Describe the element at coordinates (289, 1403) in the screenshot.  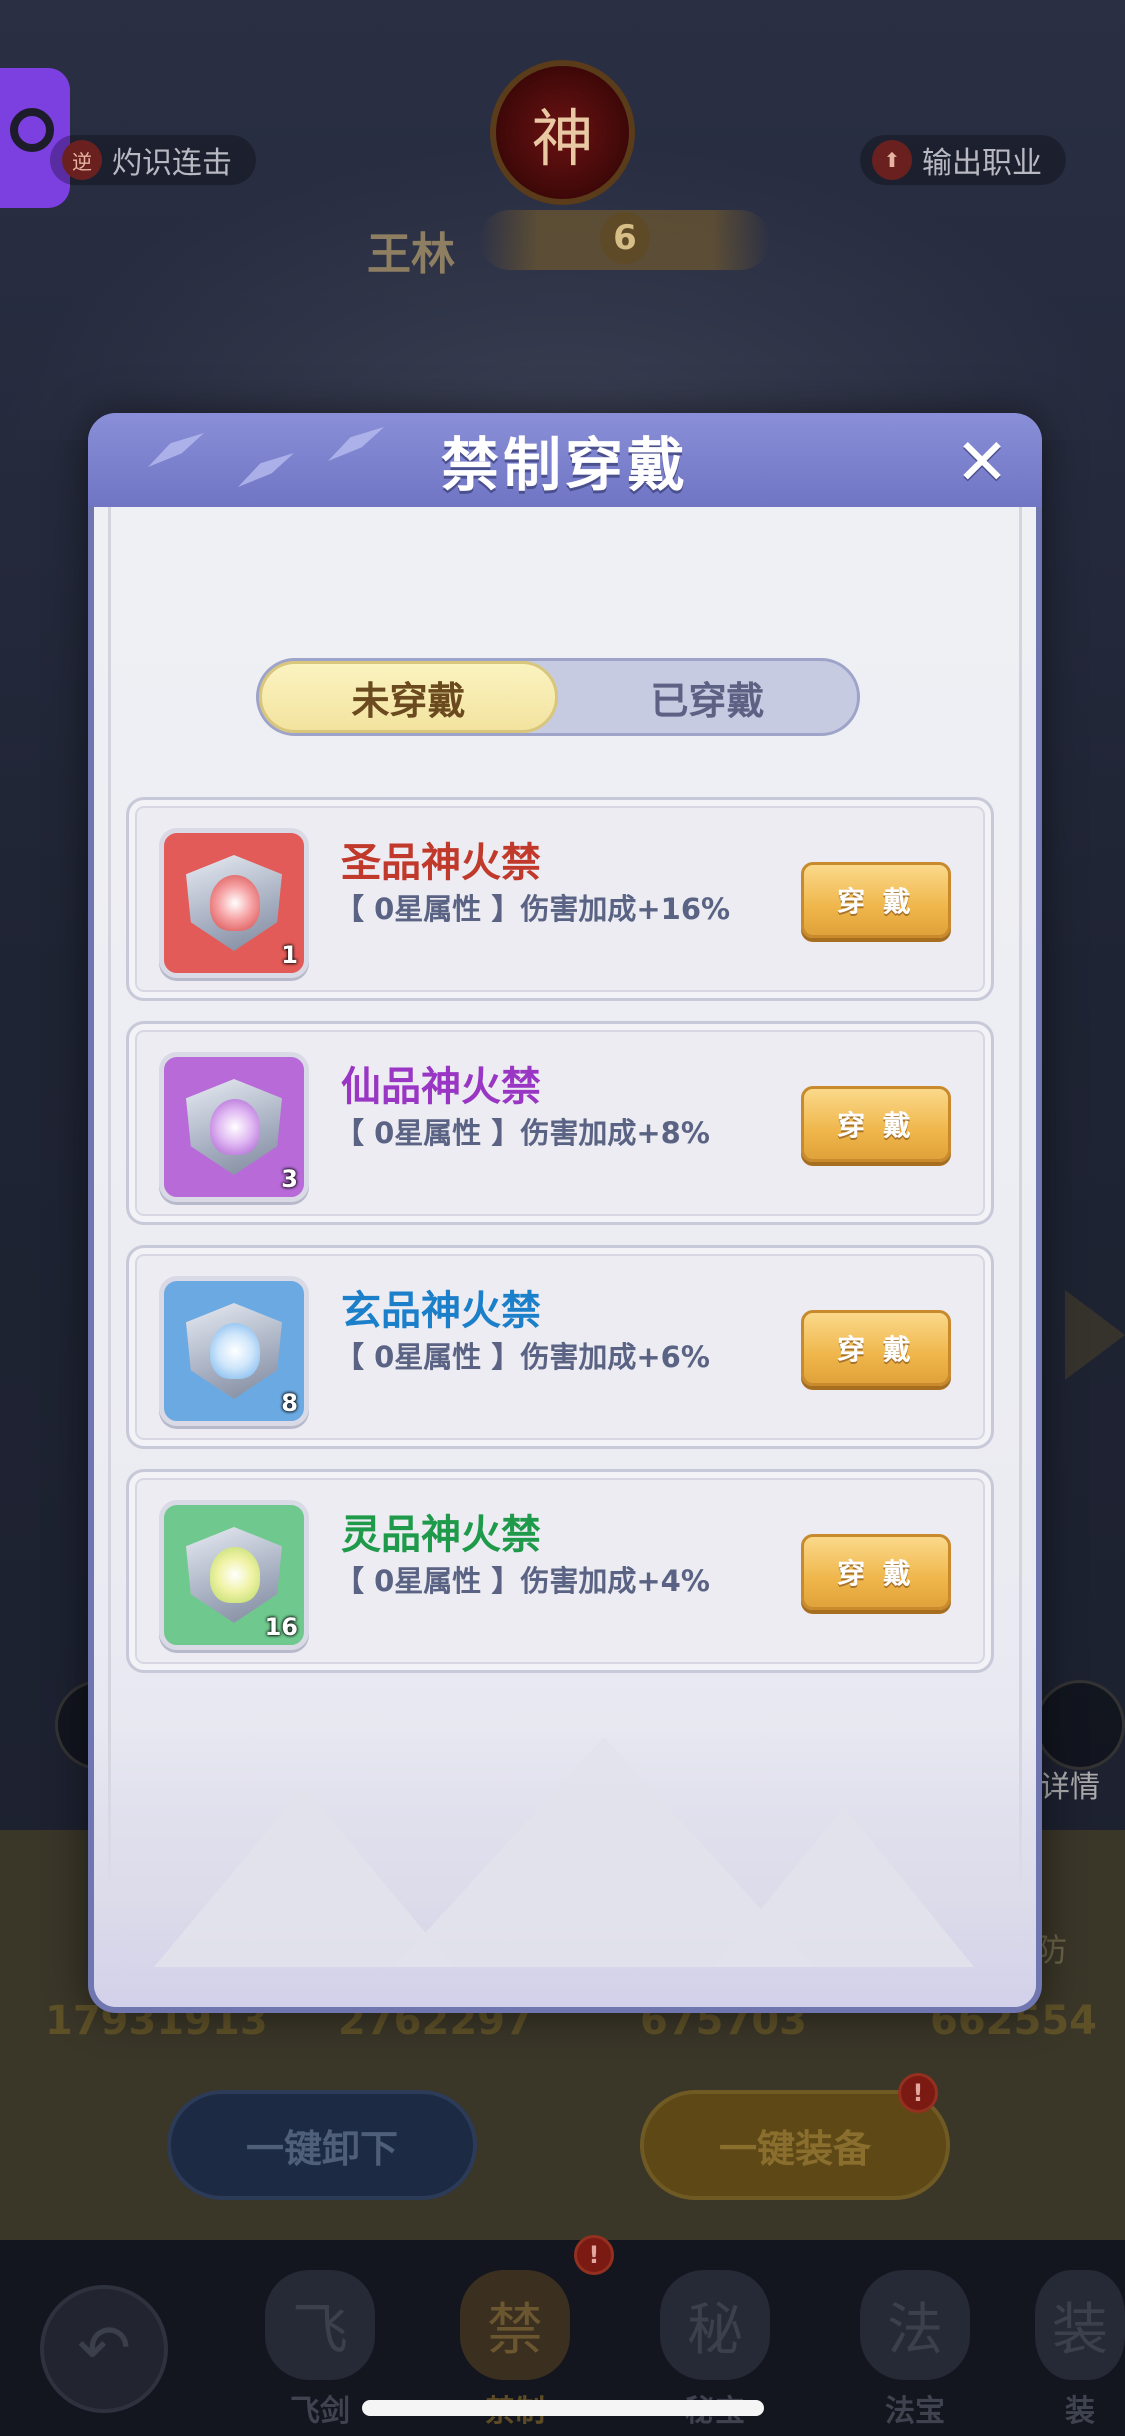
I see `item-count: 8` at that location.